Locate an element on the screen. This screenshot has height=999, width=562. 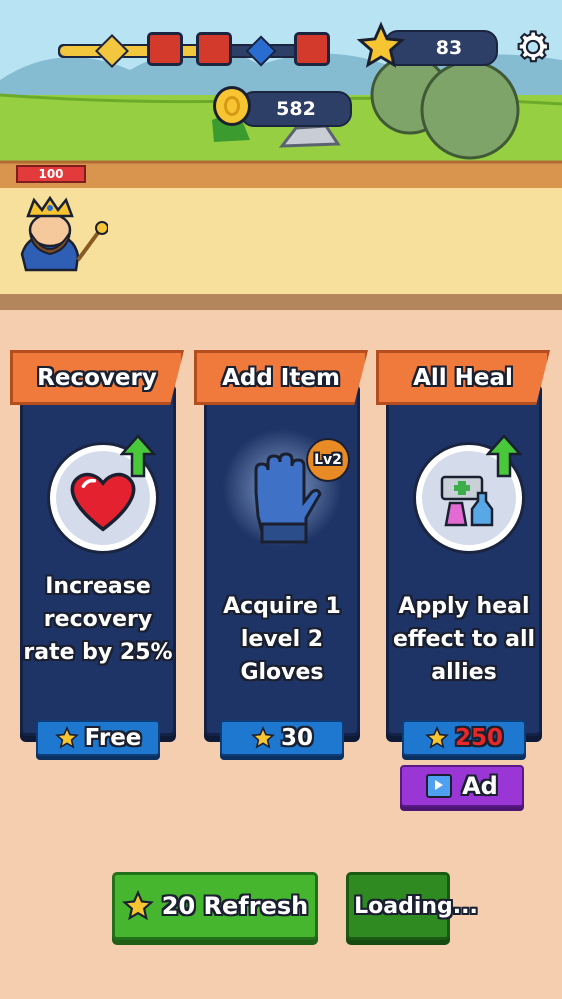
card-price-button: 30 is located at coordinates (282, 738).